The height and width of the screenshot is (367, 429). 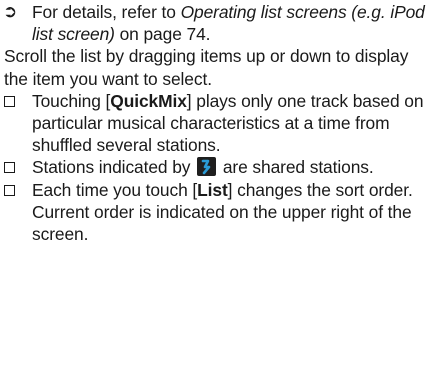 What do you see at coordinates (207, 167) in the screenshot?
I see `shared-station-icon` at bounding box center [207, 167].